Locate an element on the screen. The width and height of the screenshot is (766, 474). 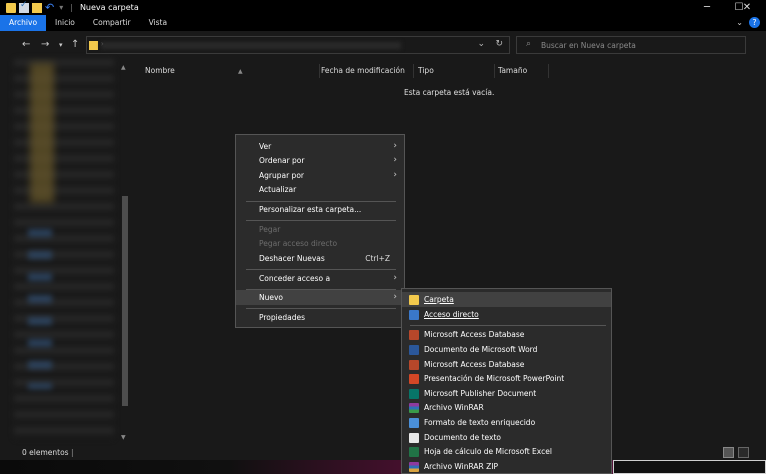
scroll-down-icon: ▼ is located at coordinates (123, 437).